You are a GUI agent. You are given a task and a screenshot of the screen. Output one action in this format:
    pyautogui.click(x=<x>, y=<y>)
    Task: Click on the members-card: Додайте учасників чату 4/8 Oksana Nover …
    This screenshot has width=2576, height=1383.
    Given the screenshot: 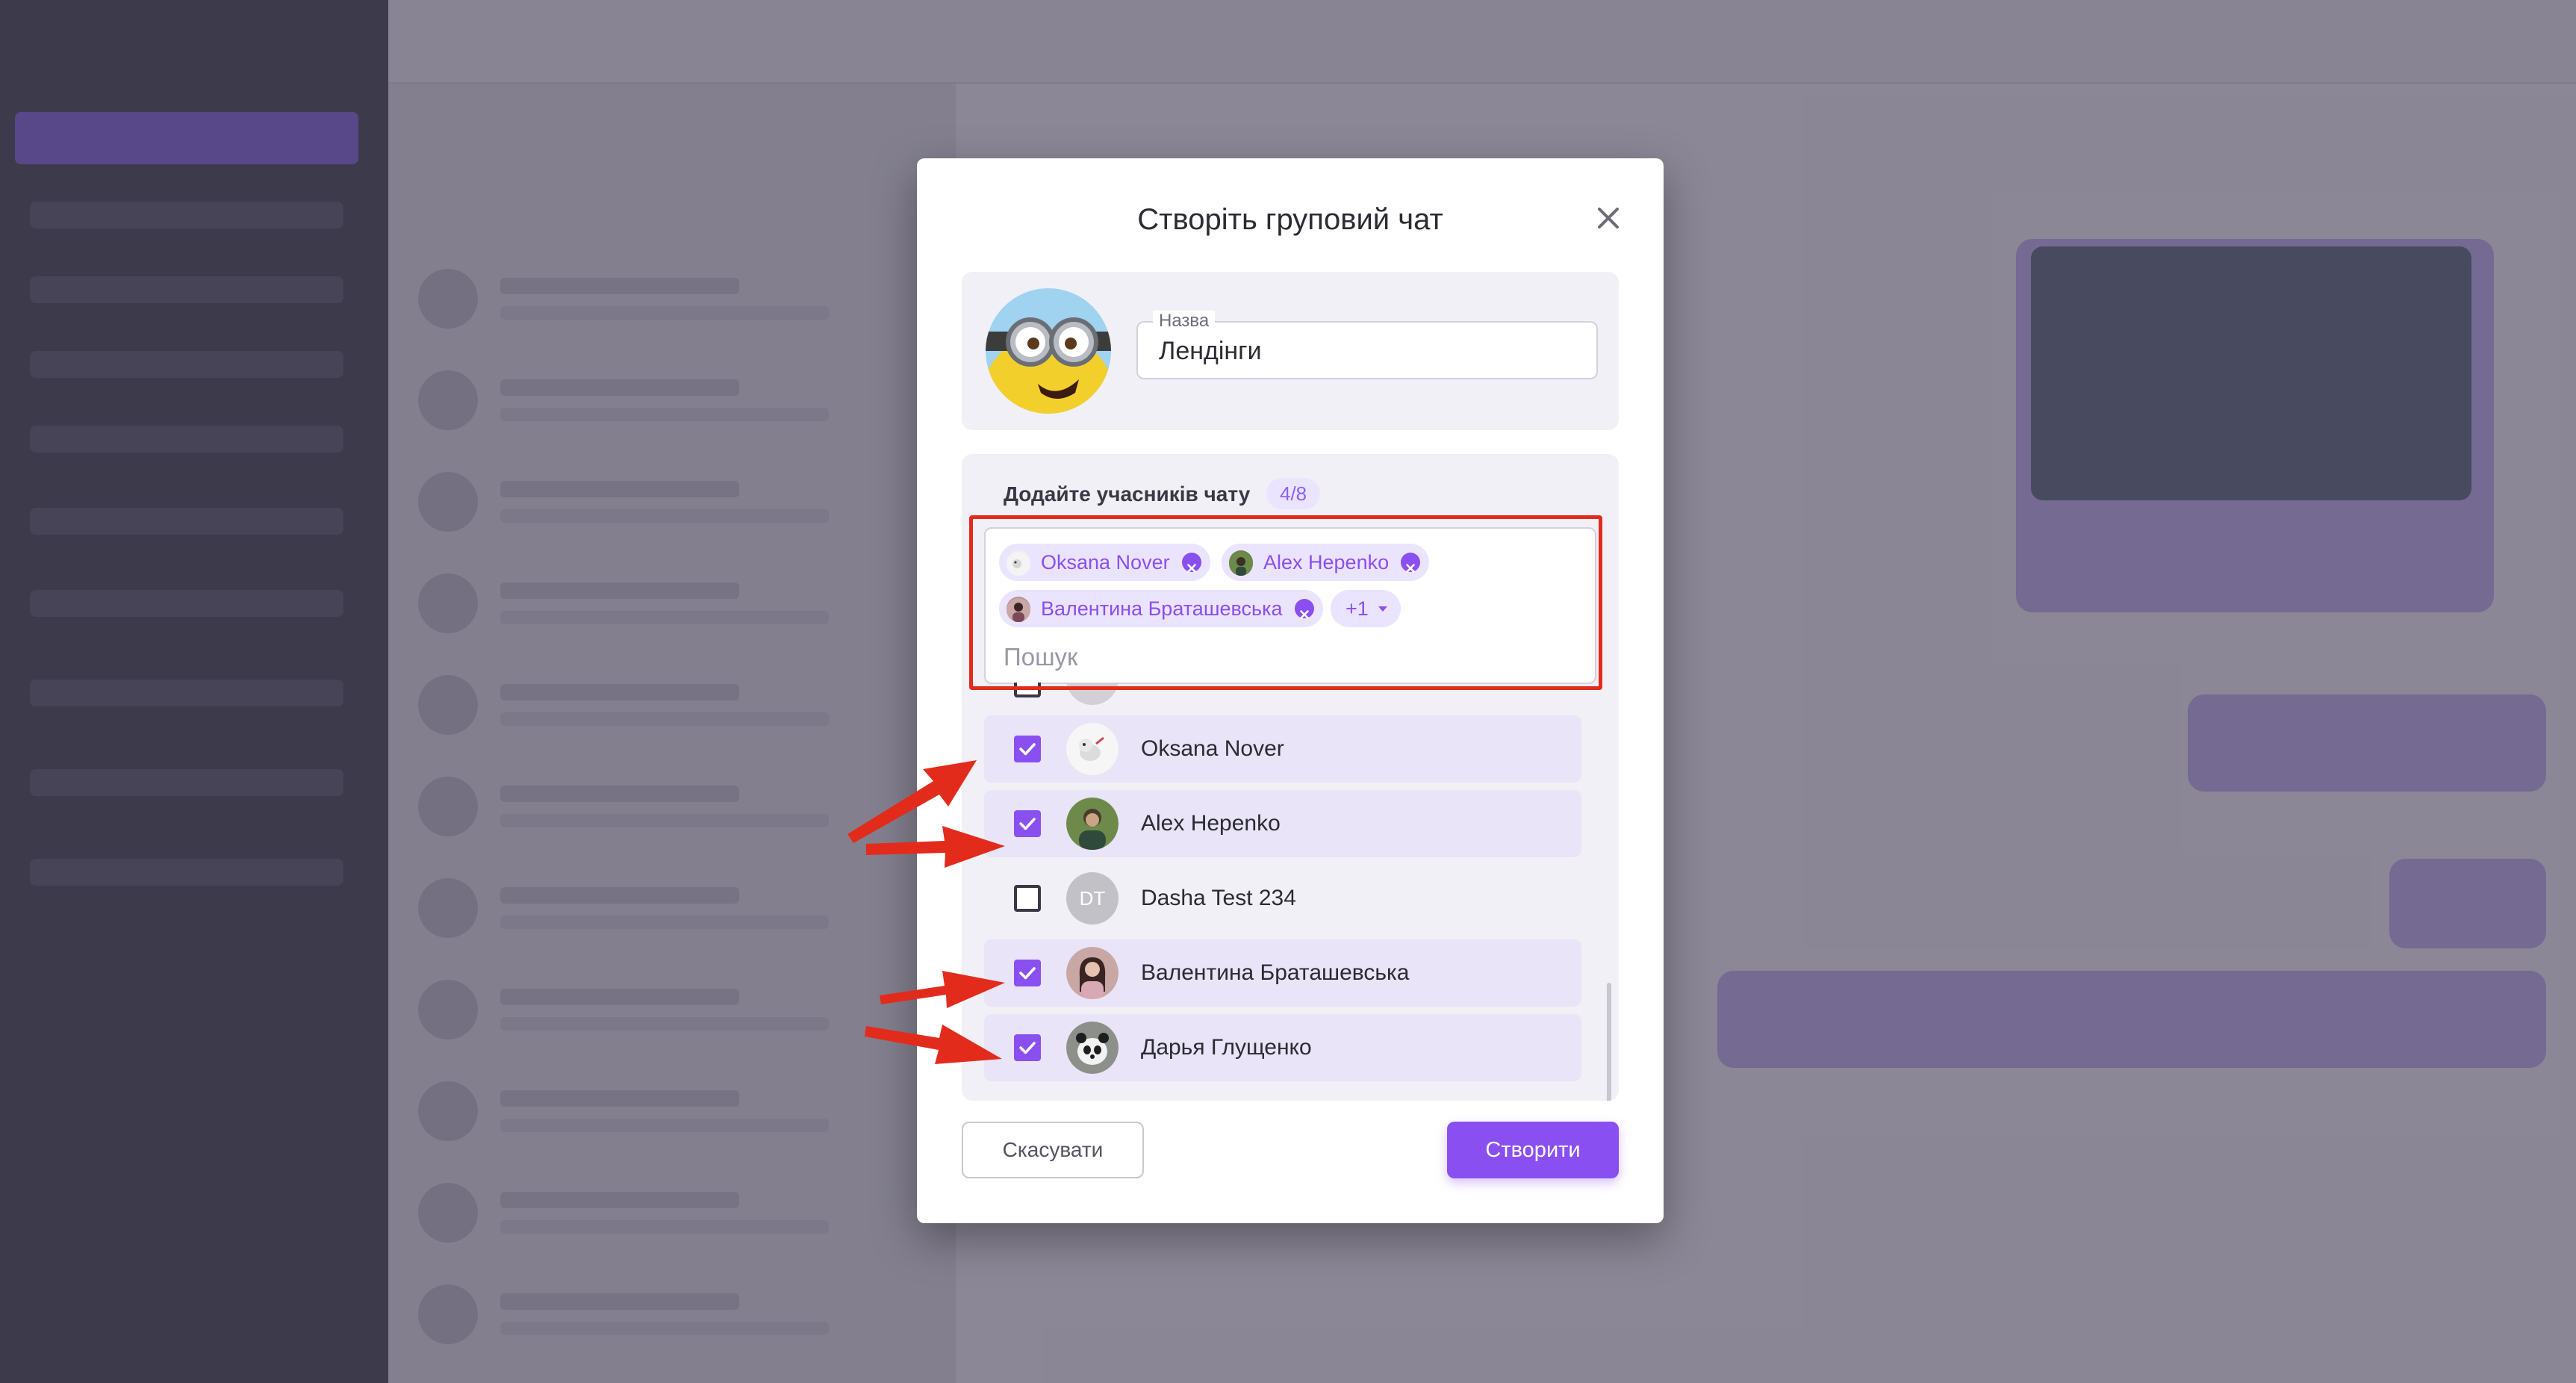 What is the action you would take?
    pyautogui.click(x=1290, y=777)
    